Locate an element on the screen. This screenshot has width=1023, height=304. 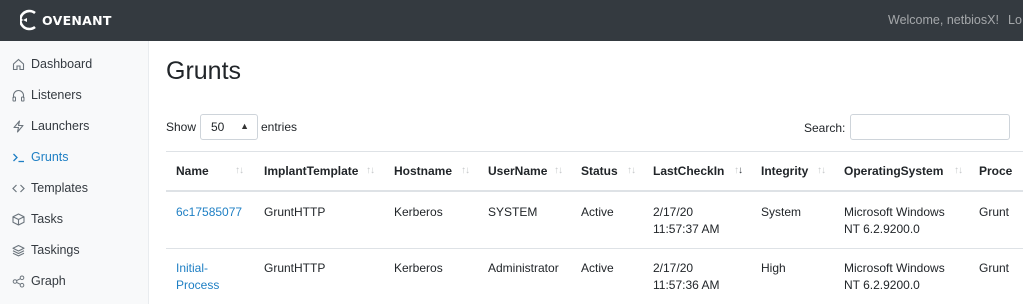
sidebar-item-label: Grunts is located at coordinates (50, 157).